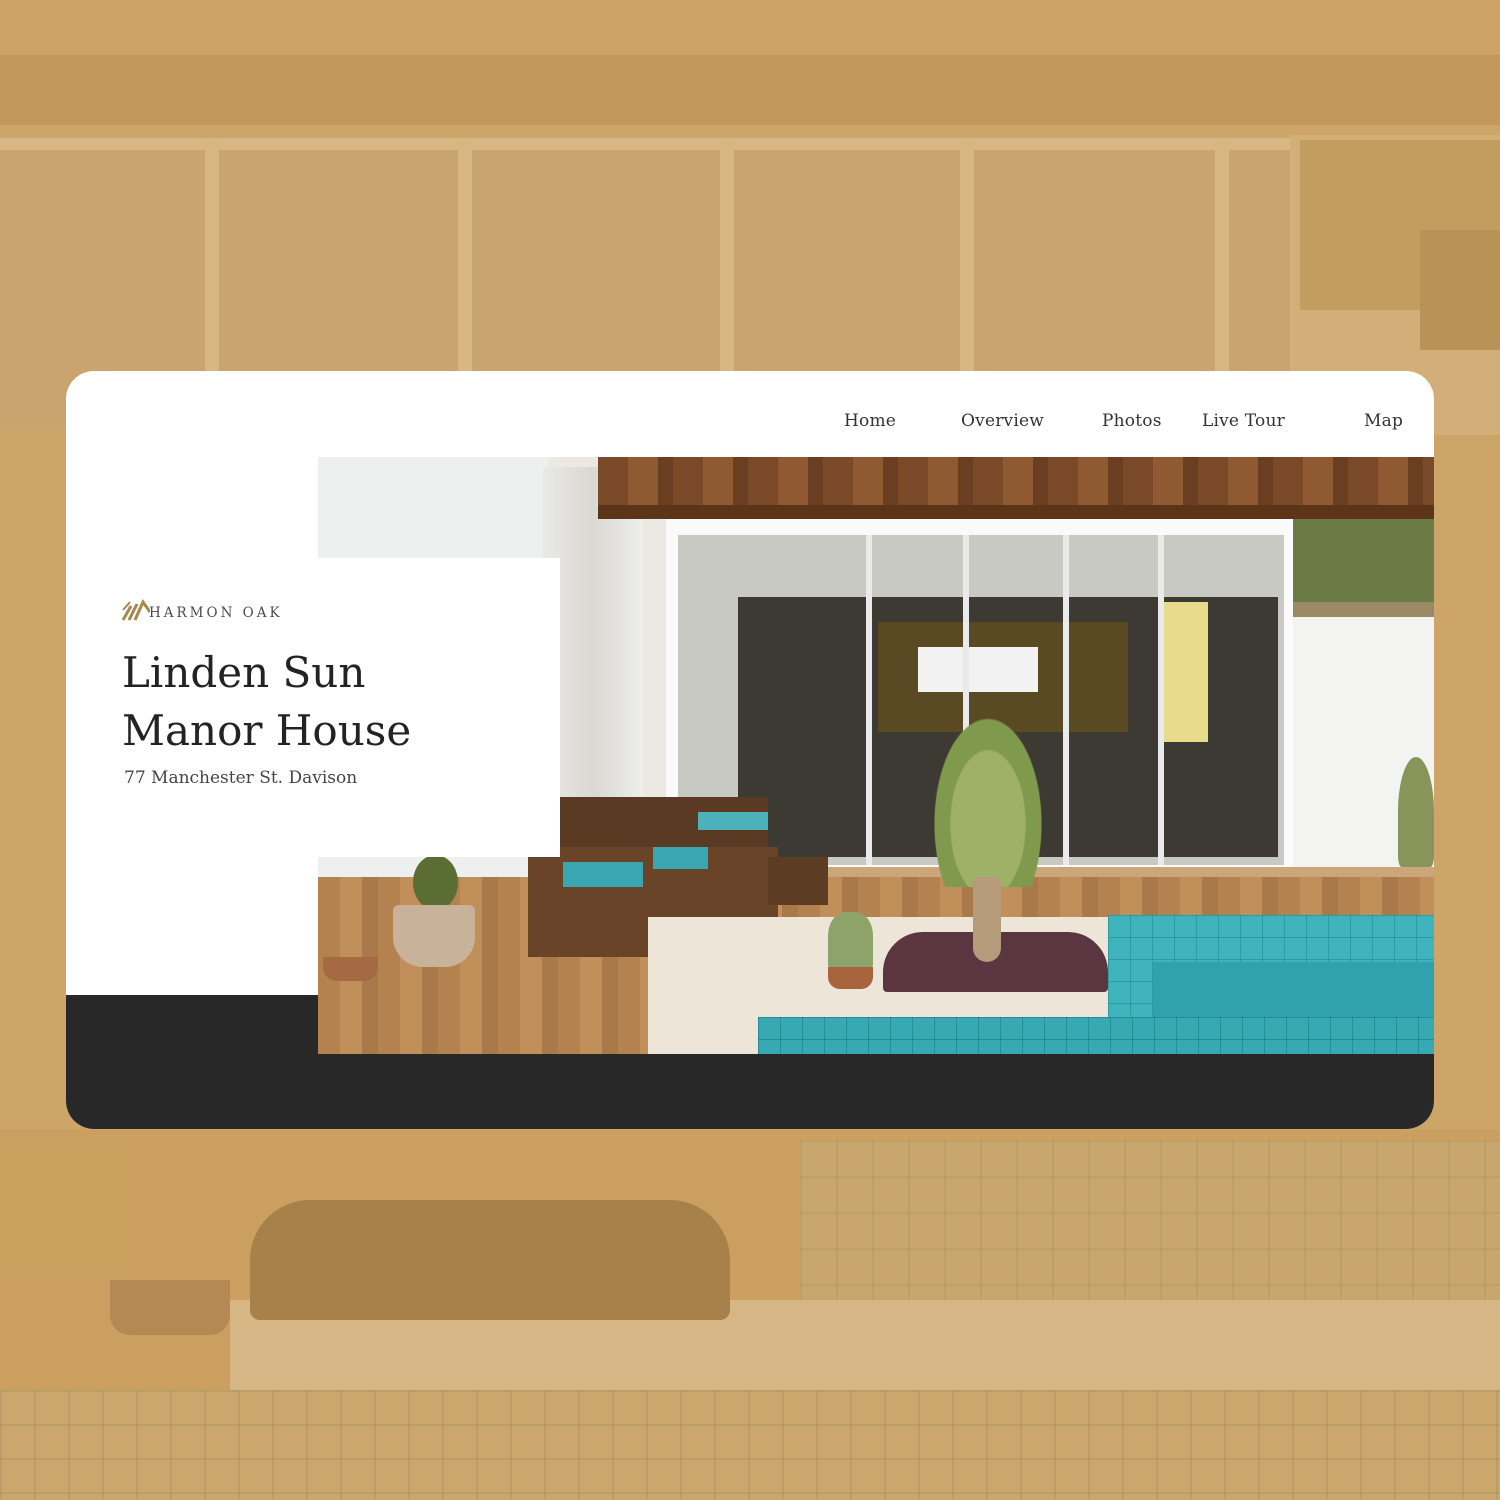  Describe the element at coordinates (267, 730) in the screenshot. I see `title-line-2: Manor House` at that location.